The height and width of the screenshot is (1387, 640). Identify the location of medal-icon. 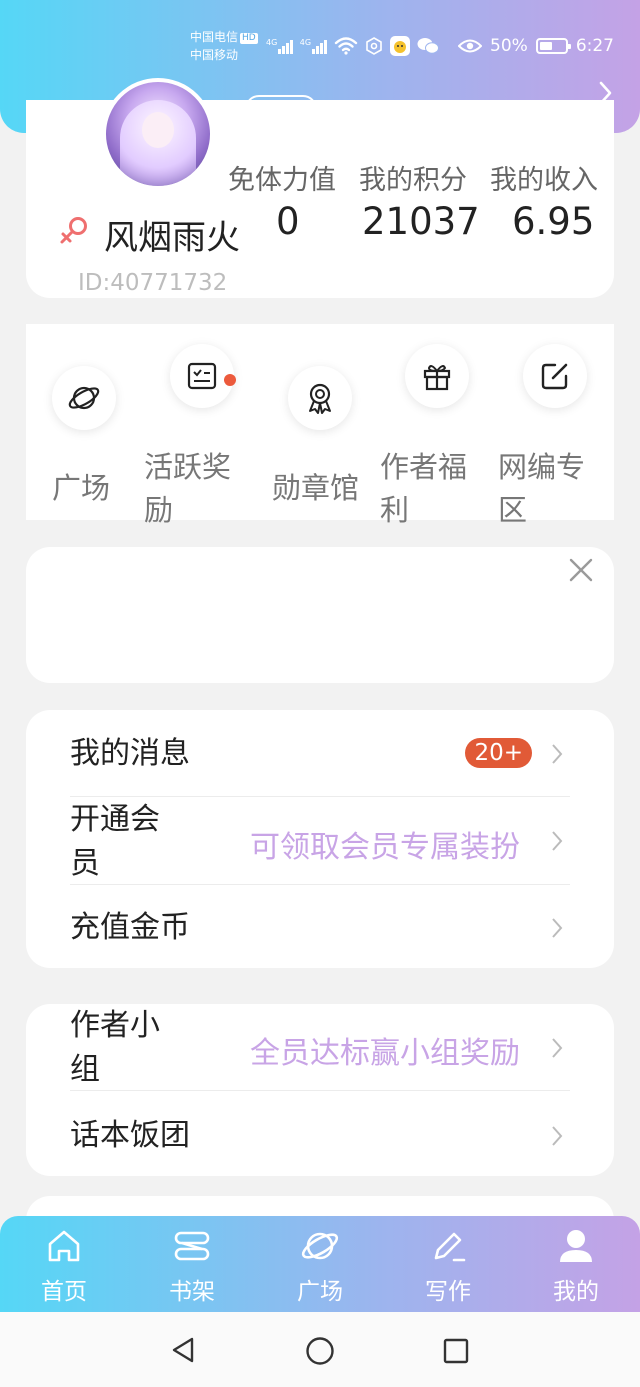
(320, 398).